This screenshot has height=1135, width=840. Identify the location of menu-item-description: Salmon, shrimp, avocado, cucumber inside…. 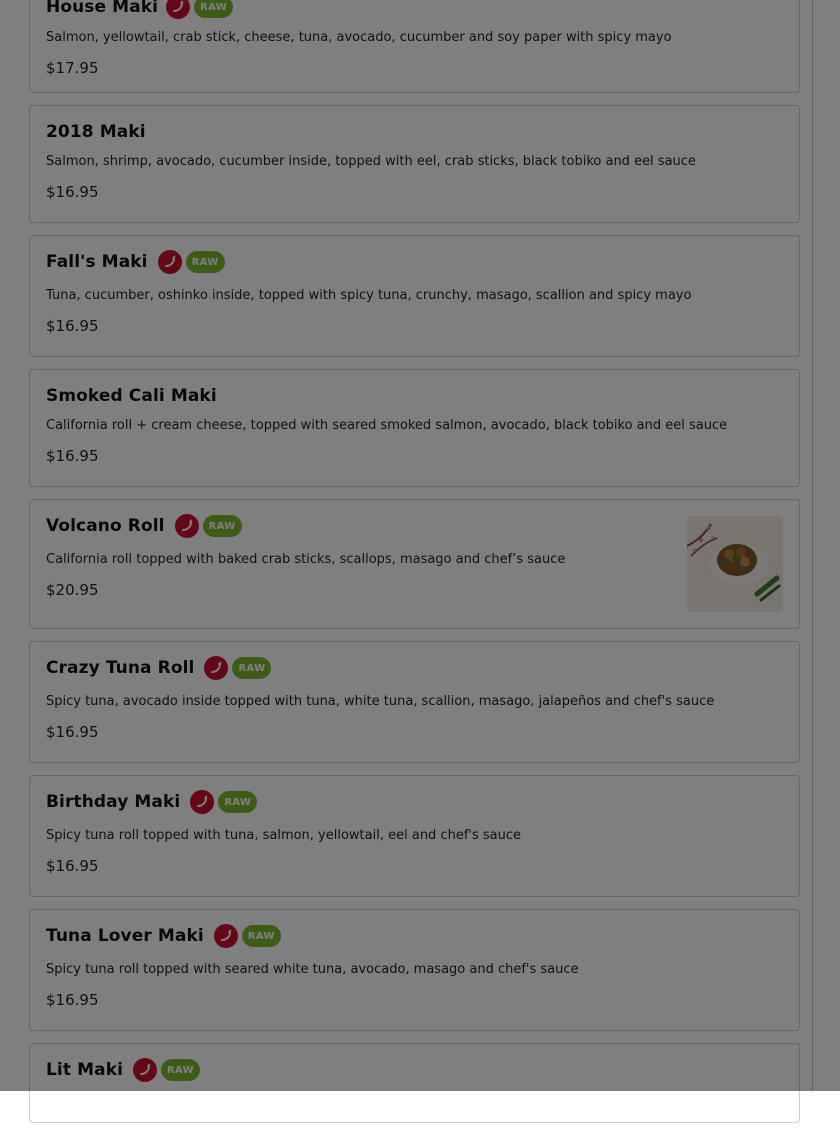
(371, 161).